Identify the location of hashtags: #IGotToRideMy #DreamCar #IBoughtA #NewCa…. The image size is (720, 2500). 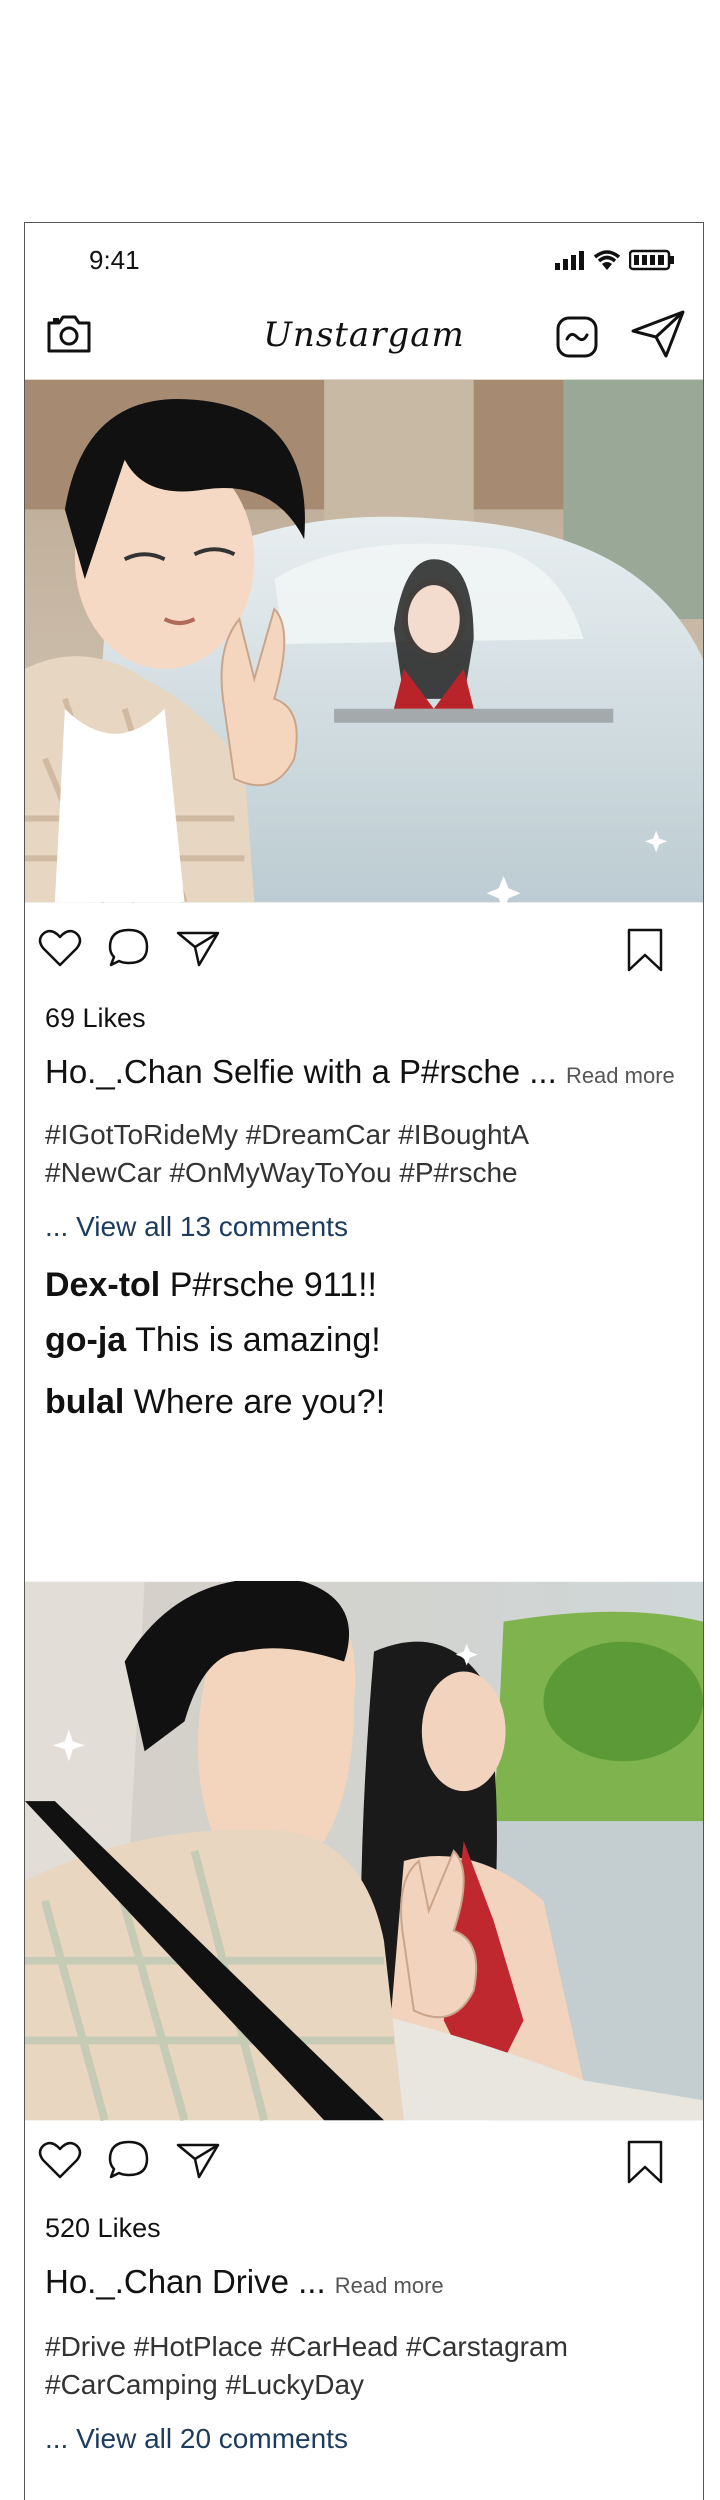
(325, 1154).